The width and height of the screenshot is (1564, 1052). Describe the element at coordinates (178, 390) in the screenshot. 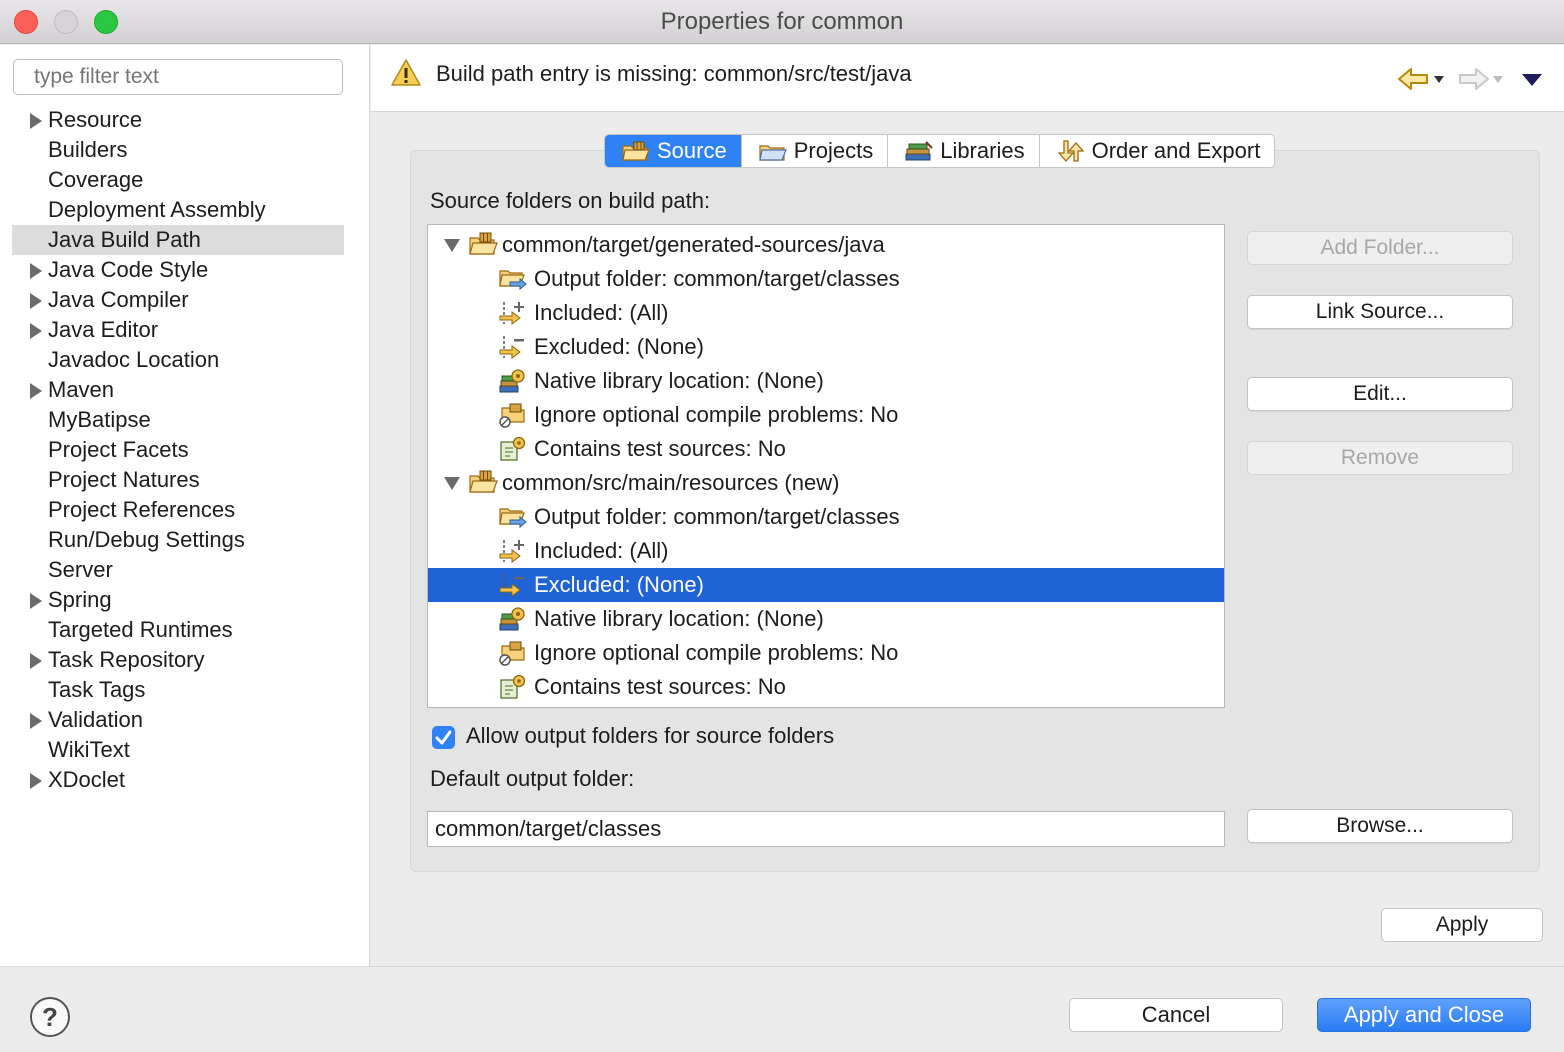

I see `sidebar-item: Maven` at that location.